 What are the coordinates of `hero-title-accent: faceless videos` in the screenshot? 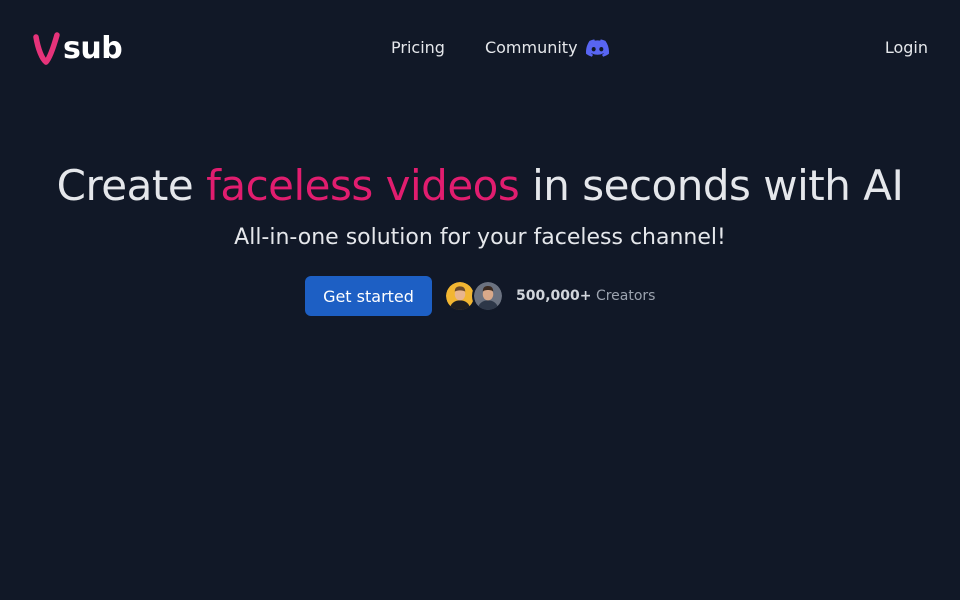 It's located at (363, 185).